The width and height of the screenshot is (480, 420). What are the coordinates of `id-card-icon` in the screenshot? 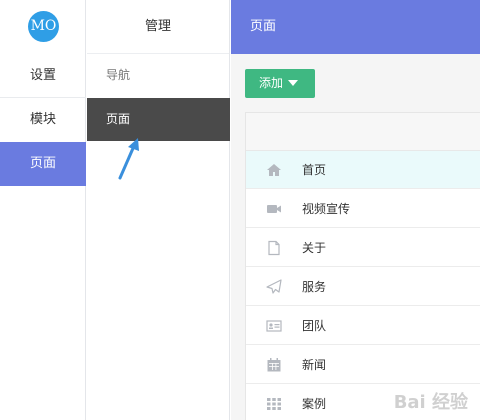 It's located at (274, 326).